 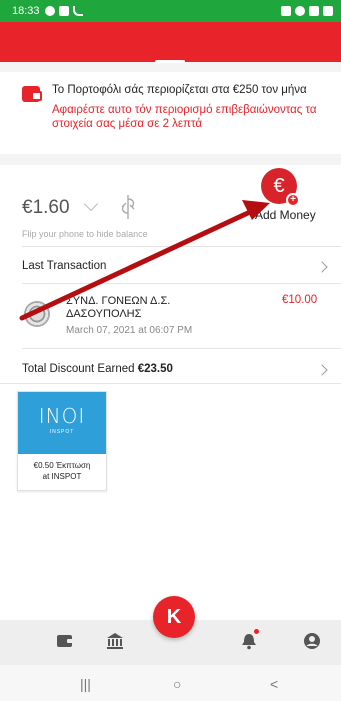 What do you see at coordinates (174, 617) in the screenshot?
I see `pay-button: K` at bounding box center [174, 617].